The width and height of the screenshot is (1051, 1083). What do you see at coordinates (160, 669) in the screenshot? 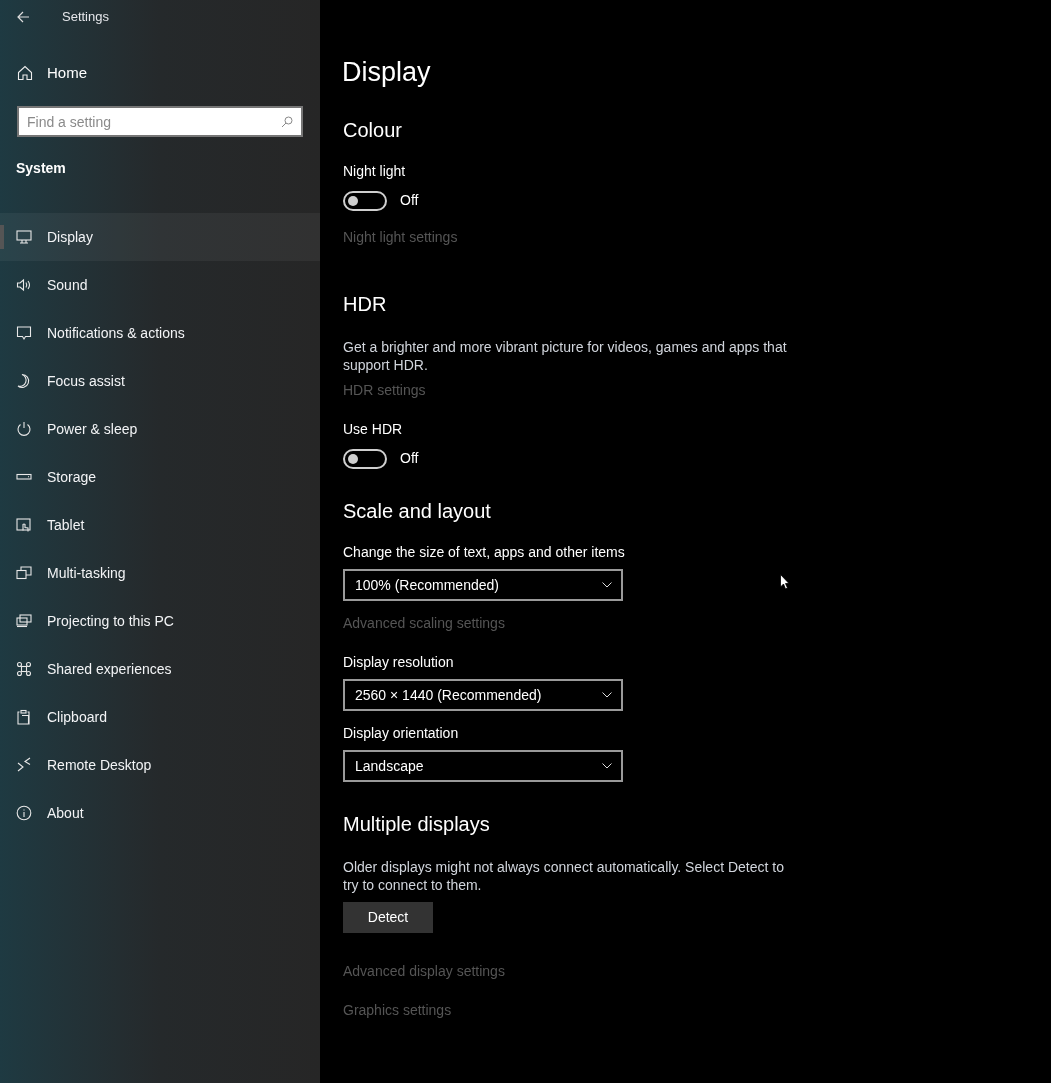
I see `sidebar-item: Shared experiences` at bounding box center [160, 669].